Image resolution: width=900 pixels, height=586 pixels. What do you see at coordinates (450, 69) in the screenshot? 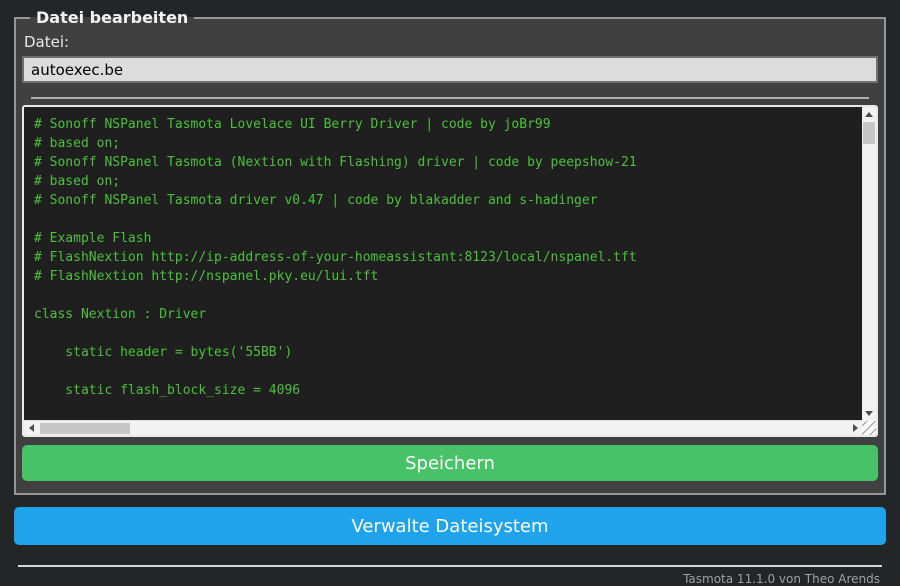
I see `file-name-input` at bounding box center [450, 69].